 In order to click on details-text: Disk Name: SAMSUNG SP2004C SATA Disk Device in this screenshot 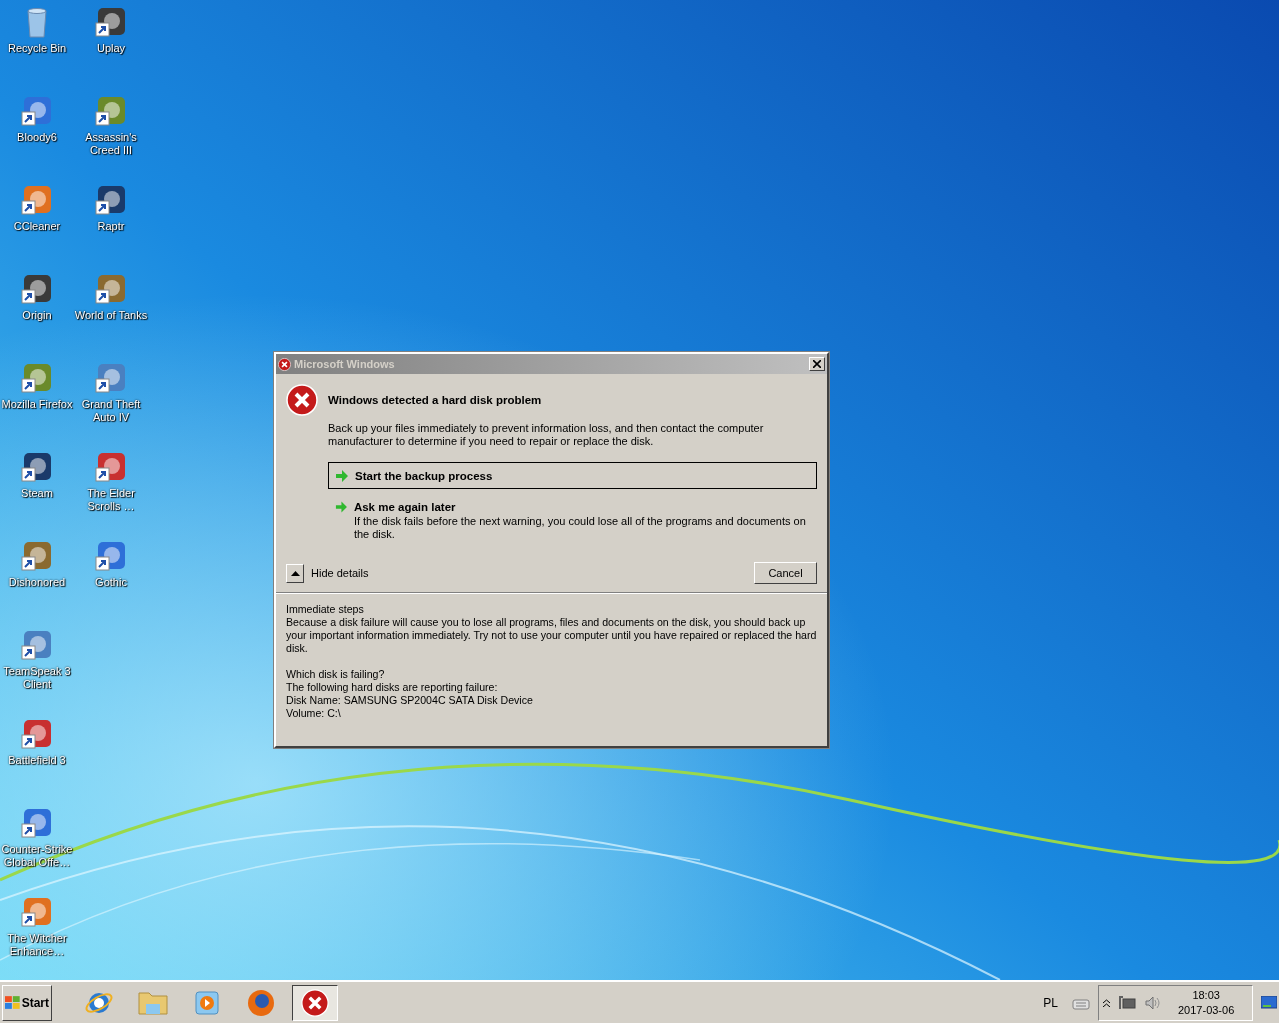, I will do `click(410, 700)`.